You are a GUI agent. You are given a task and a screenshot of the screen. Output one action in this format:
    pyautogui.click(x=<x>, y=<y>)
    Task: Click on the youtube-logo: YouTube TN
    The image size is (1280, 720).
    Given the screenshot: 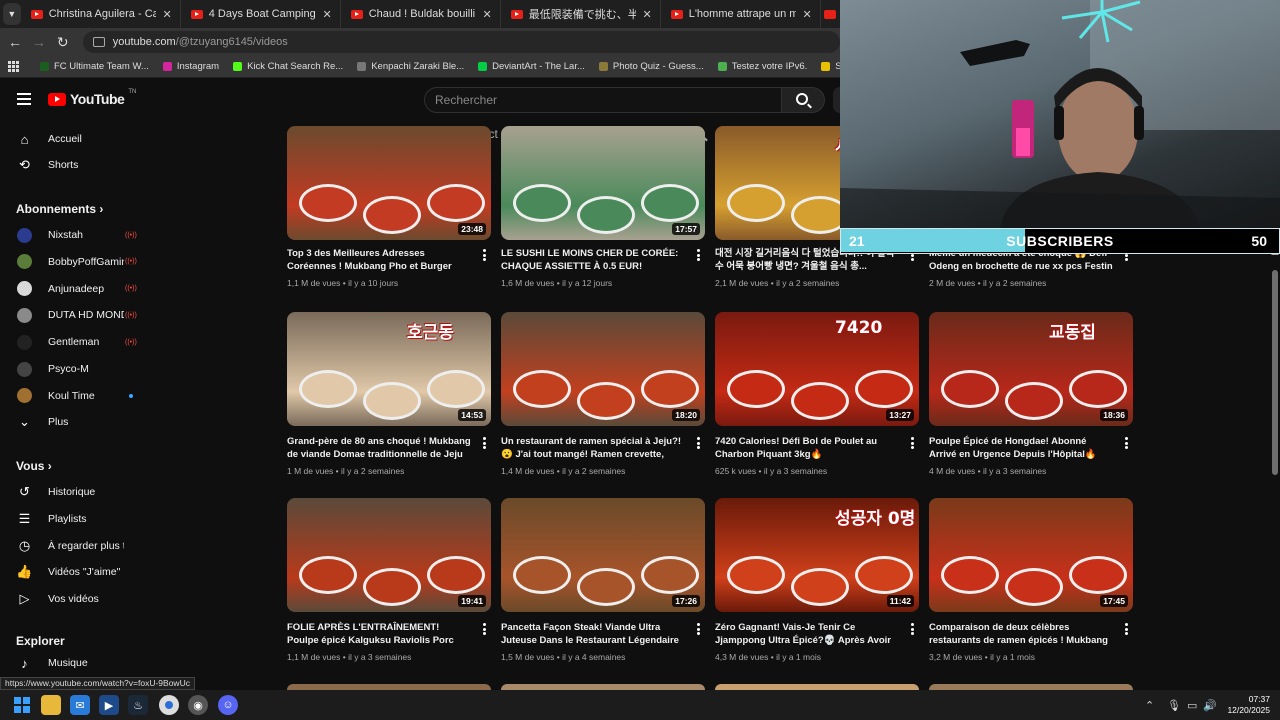 What is the action you would take?
    pyautogui.click(x=92, y=98)
    